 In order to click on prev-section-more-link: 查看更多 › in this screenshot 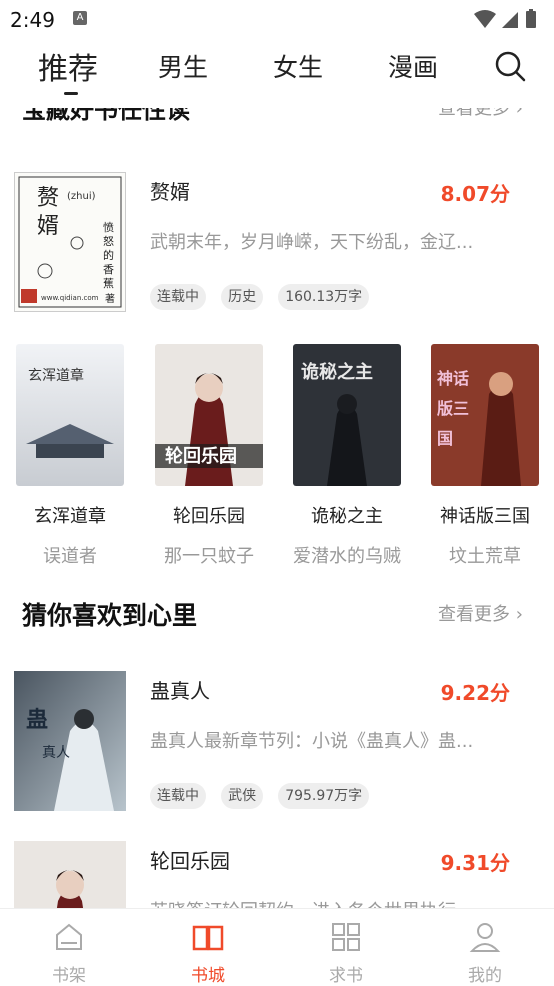, I will do `click(480, 114)`.